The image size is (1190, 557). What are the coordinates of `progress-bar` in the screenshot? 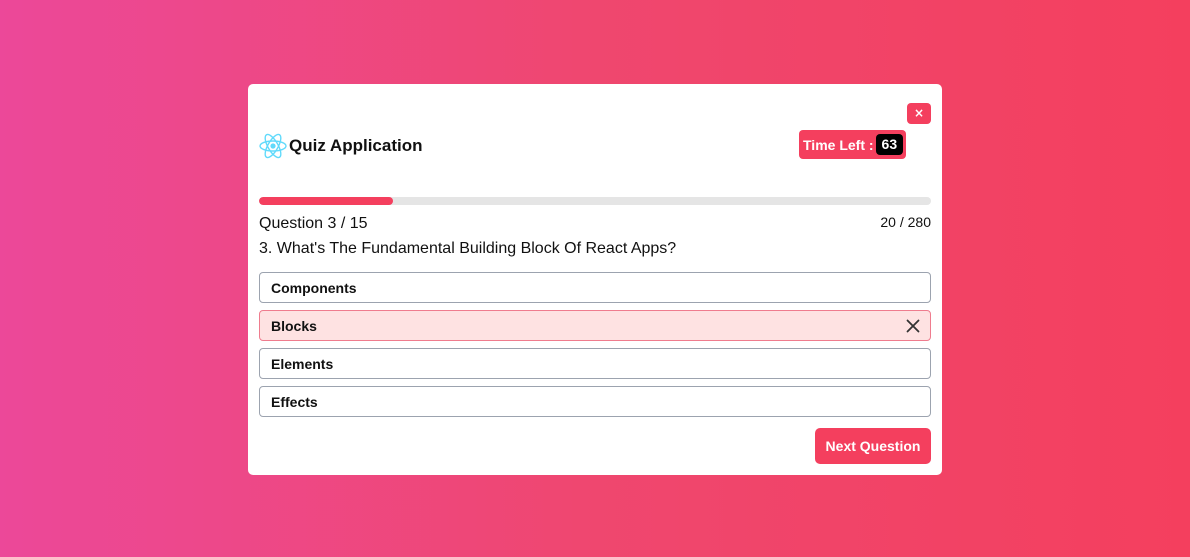 It's located at (595, 201).